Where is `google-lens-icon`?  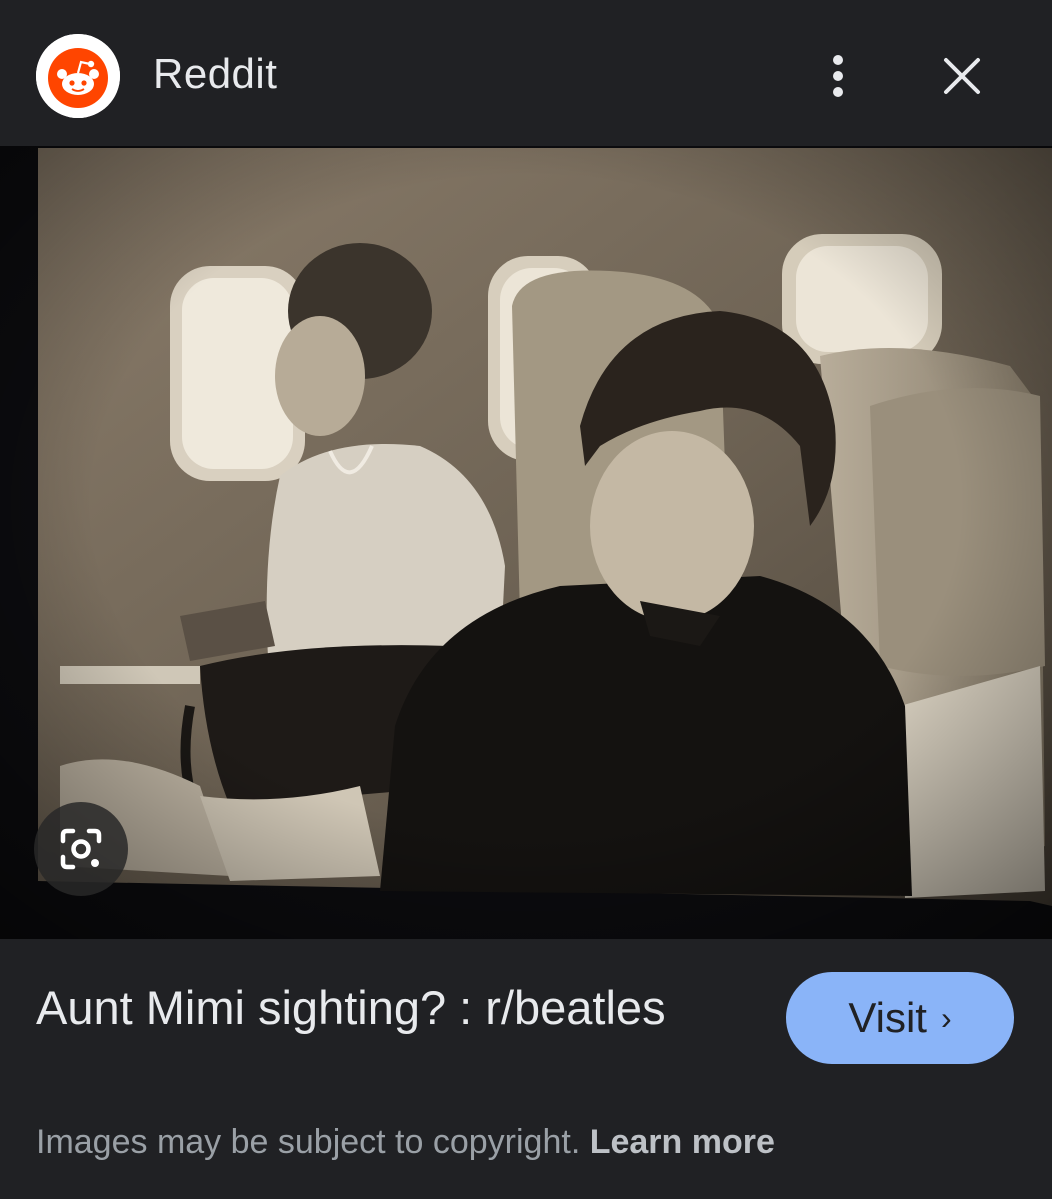 google-lens-icon is located at coordinates (81, 849).